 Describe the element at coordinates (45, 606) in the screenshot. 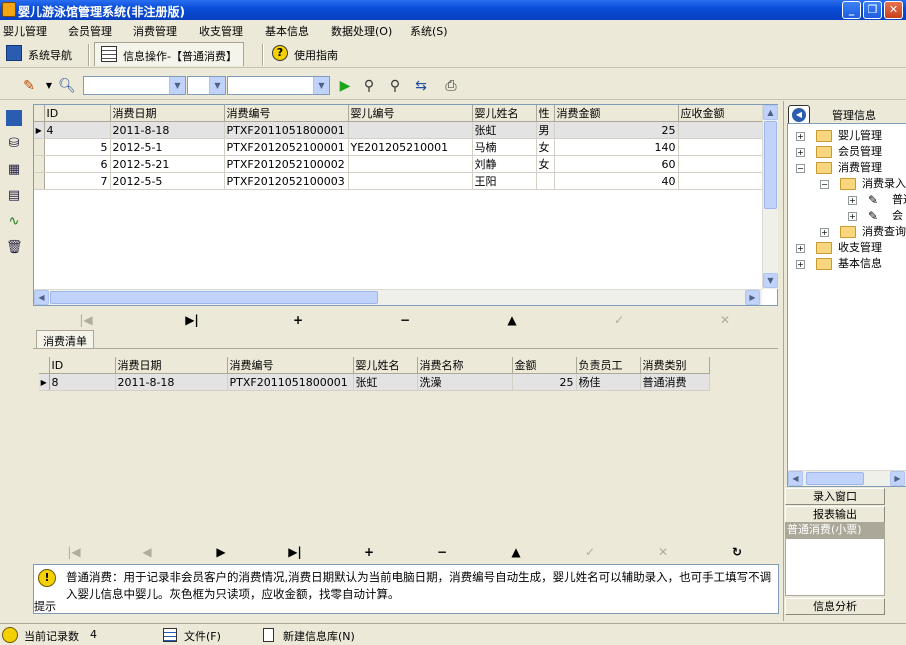

I see `hint-label: 提示` at that location.